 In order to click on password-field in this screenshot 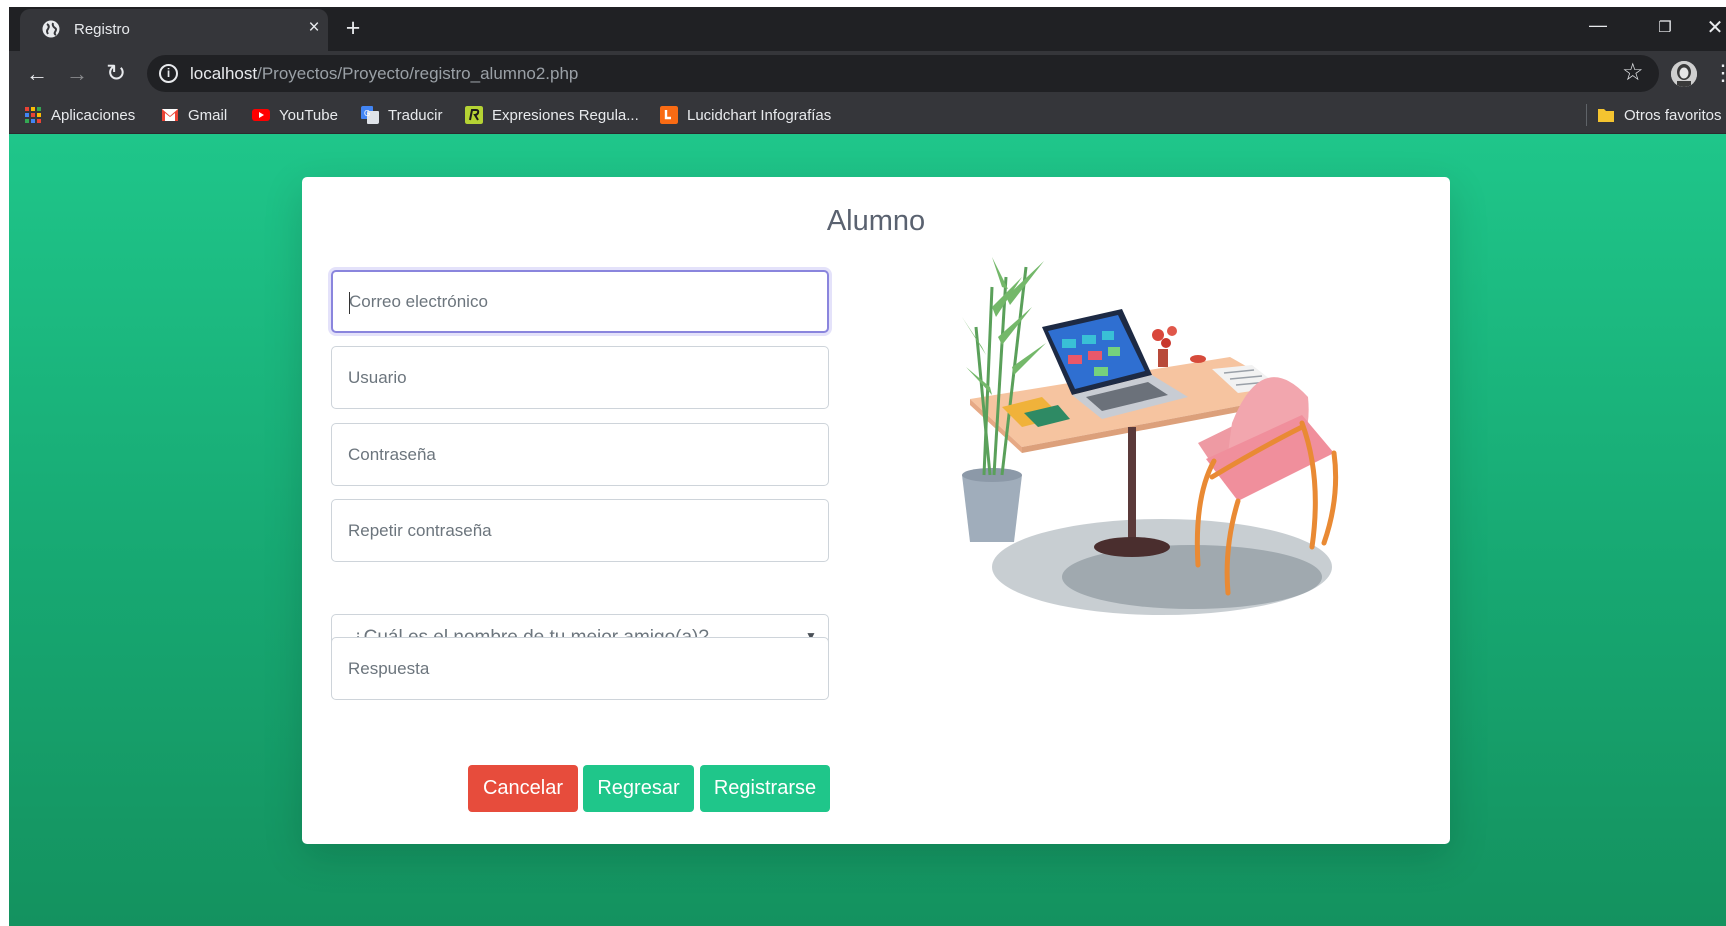, I will do `click(580, 454)`.